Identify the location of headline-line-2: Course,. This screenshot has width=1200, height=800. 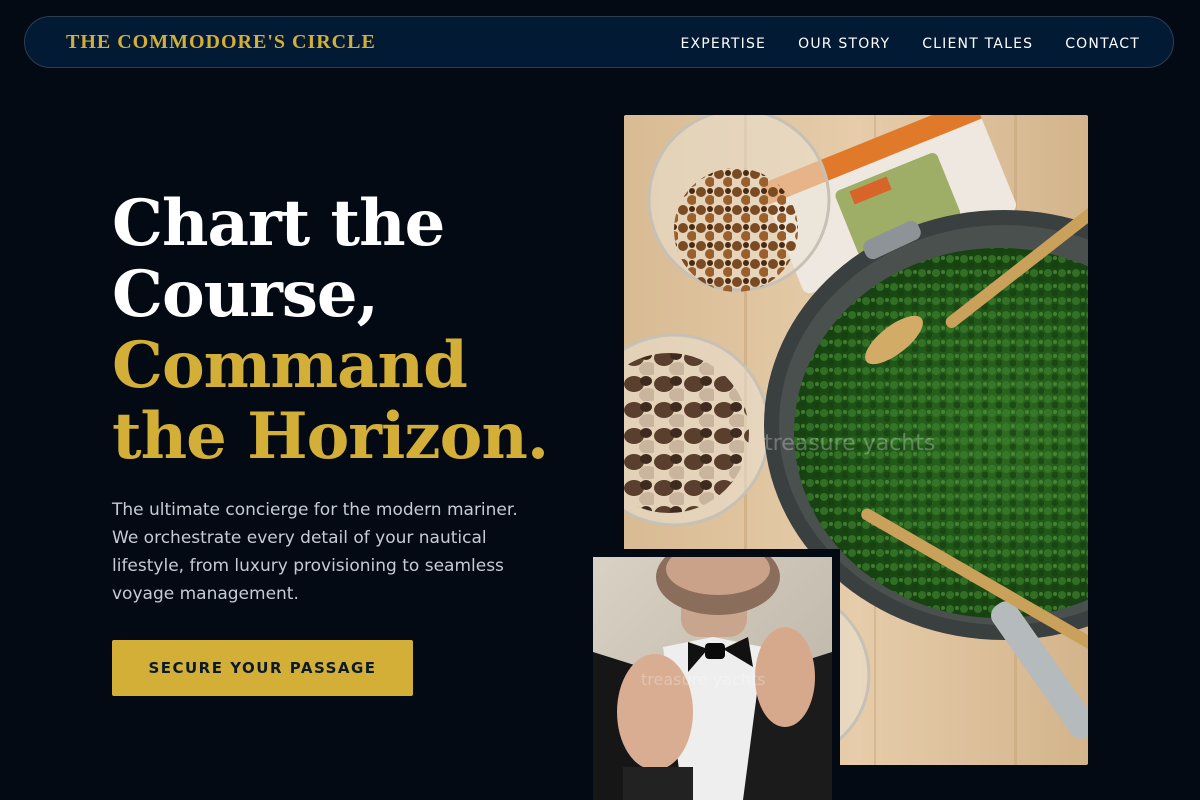
(245, 294).